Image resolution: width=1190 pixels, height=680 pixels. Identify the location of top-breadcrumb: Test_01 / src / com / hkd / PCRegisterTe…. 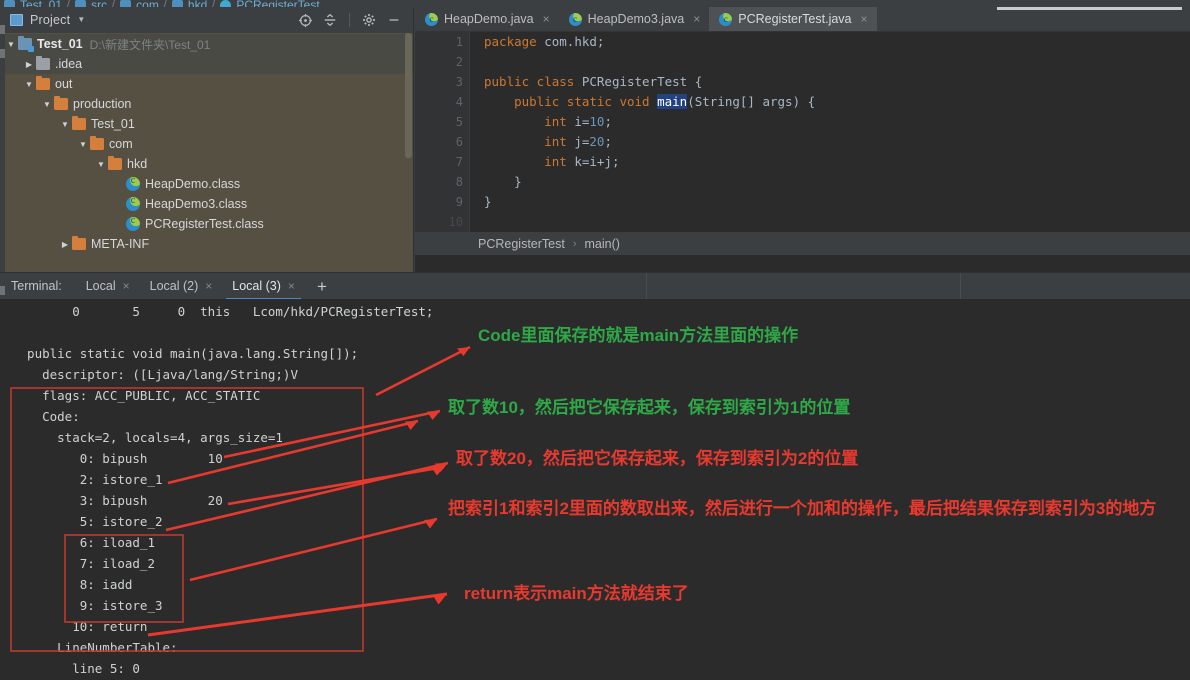
(595, 3).